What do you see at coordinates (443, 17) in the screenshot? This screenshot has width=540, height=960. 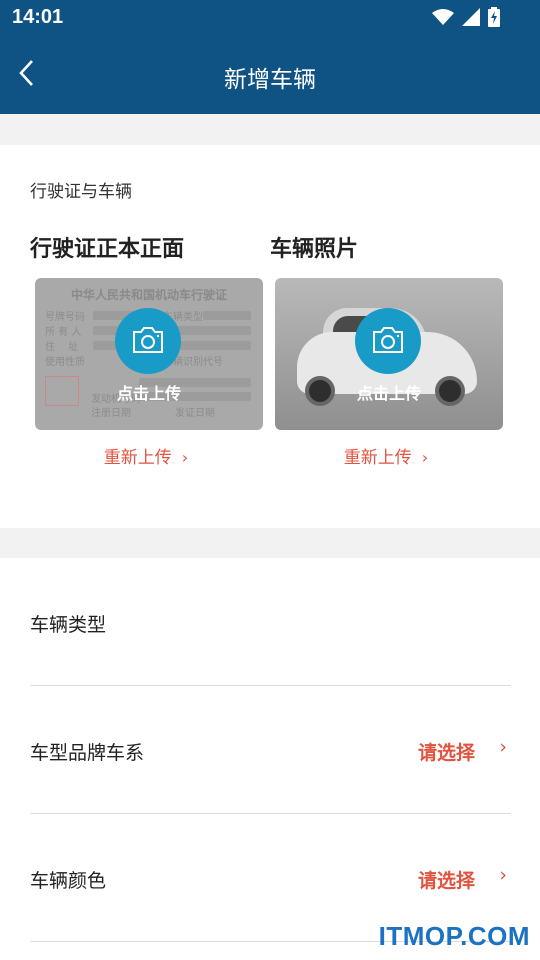 I see `wifi-icon` at bounding box center [443, 17].